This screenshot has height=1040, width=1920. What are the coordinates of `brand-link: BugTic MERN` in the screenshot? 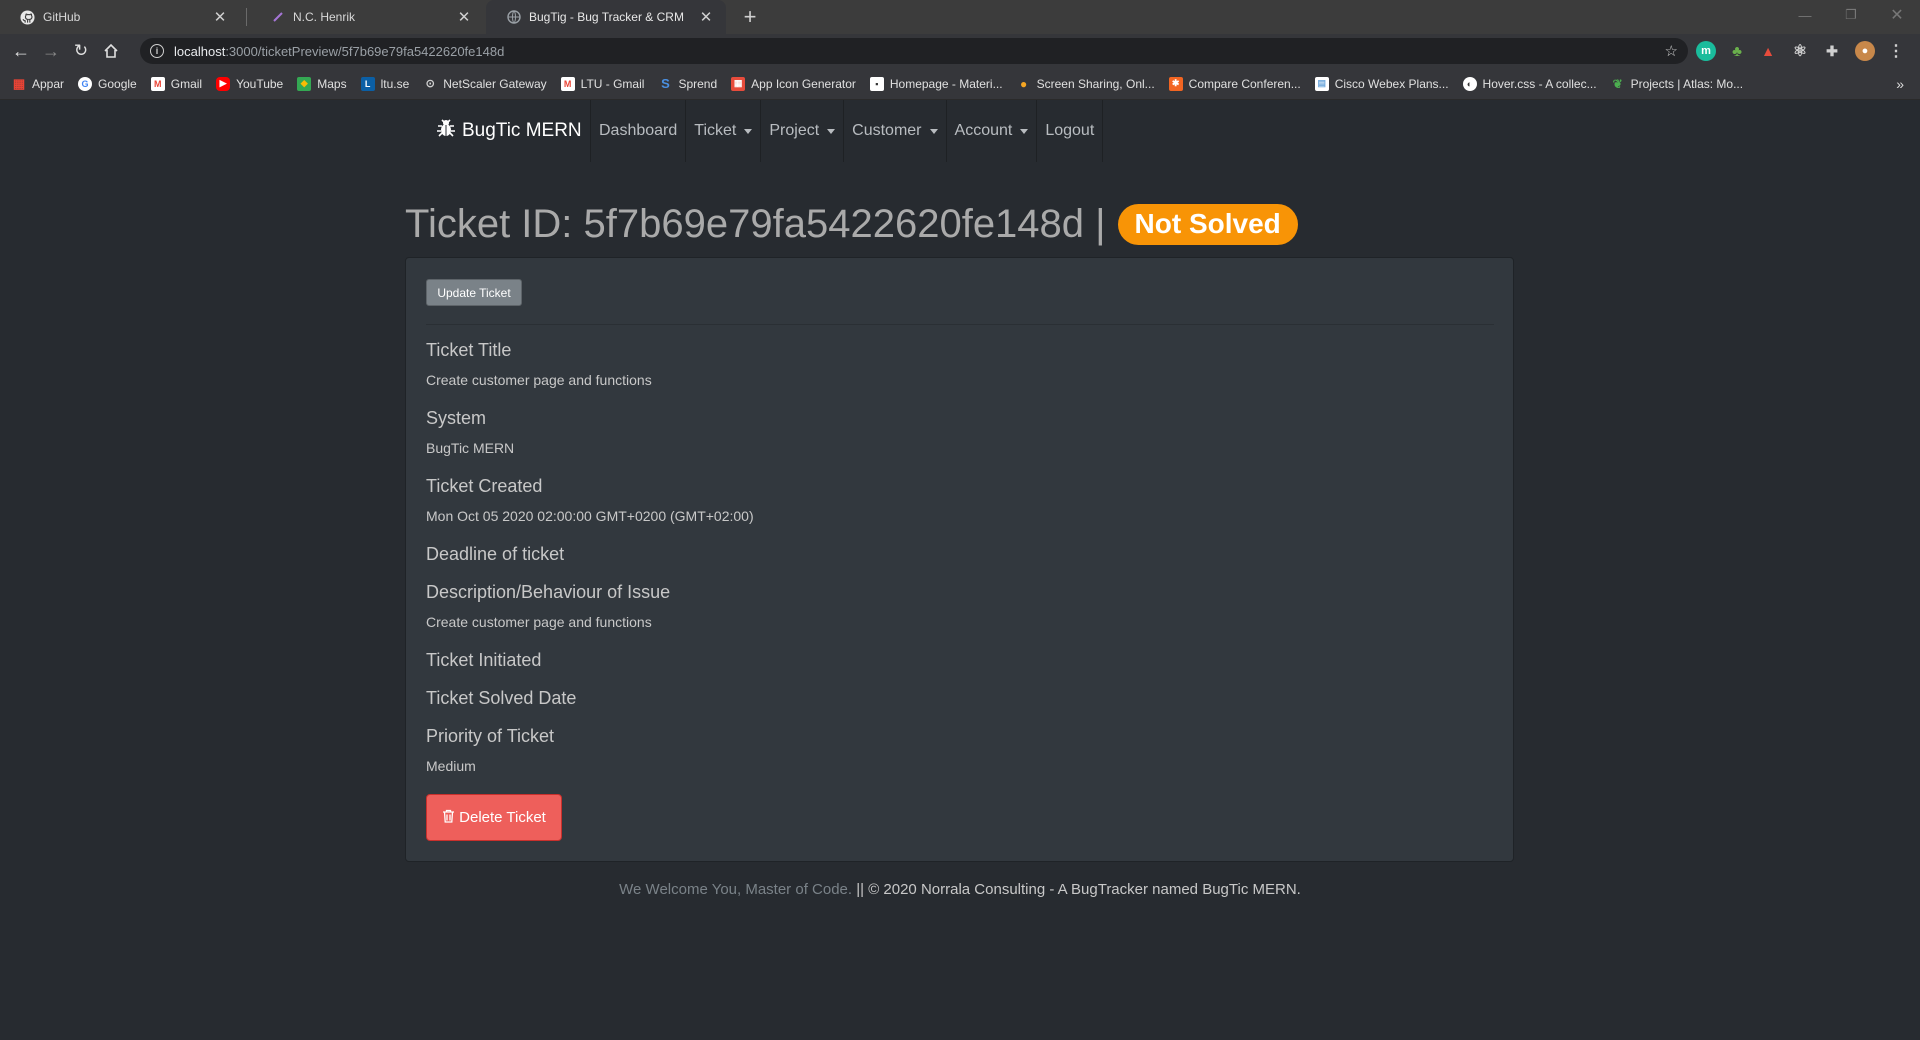 It's located at (509, 131).